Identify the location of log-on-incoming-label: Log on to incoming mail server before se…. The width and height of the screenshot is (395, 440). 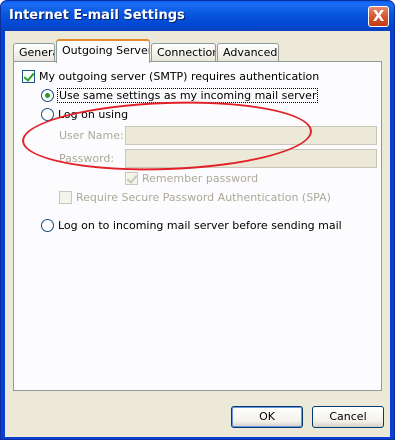
(200, 225).